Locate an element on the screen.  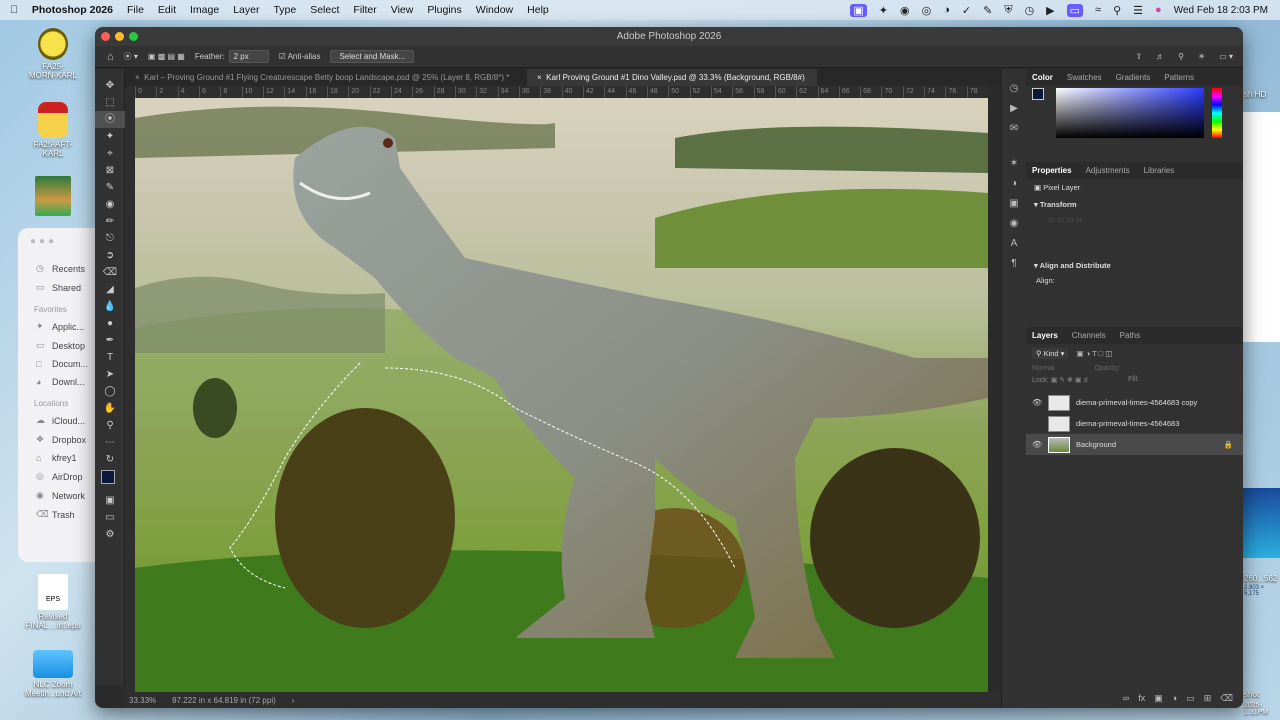
desktop-folder-aft: FA25-AFT- KARL is located at coordinates (53, 130).